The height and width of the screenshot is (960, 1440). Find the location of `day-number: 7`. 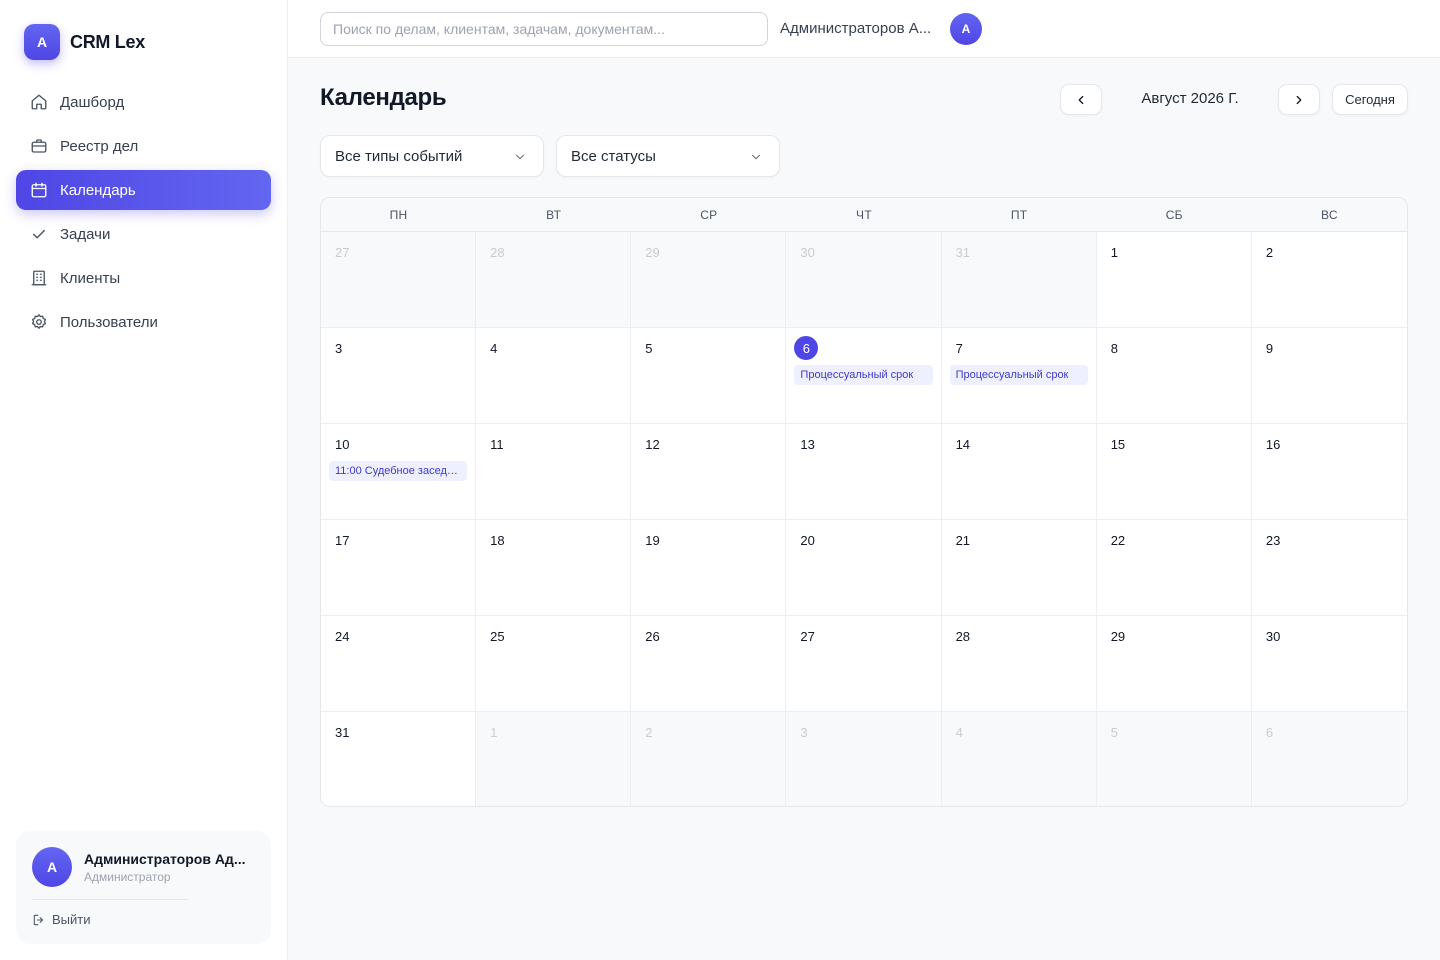

day-number: 7 is located at coordinates (959, 348).